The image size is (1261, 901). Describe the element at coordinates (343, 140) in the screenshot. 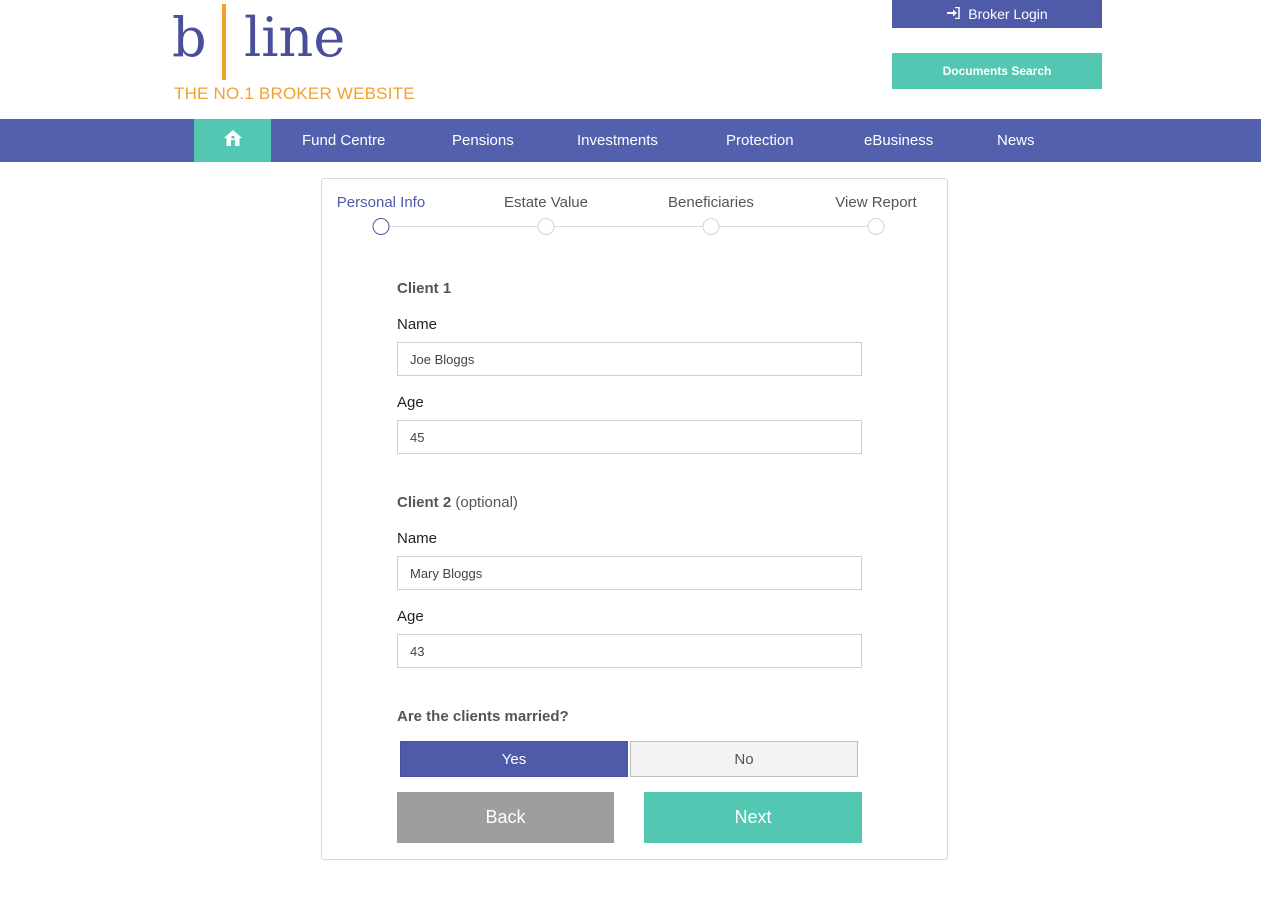

I see `nav-item-fund-centre: Fund Centre` at that location.